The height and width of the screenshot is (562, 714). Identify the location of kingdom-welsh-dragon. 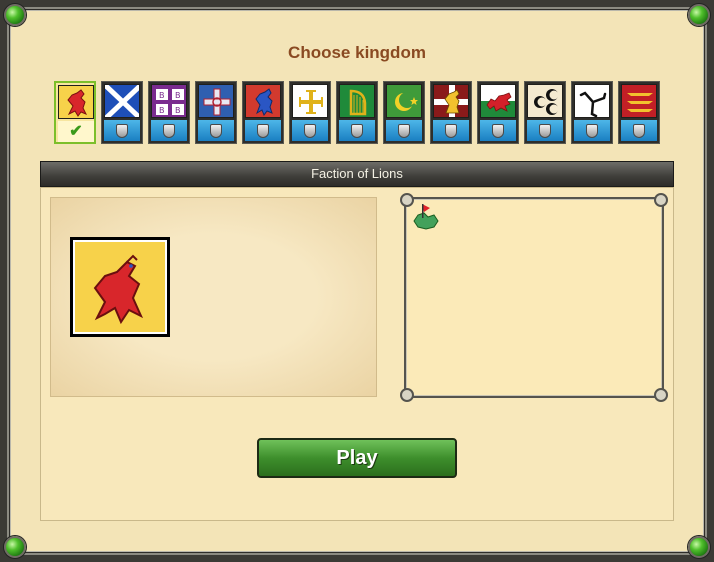
(498, 112).